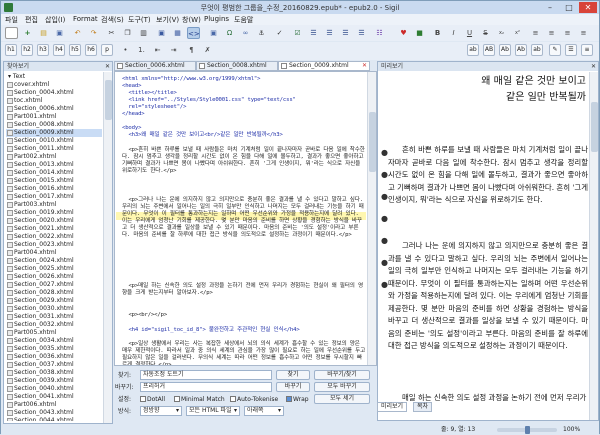 Image resolution: width=600 pixels, height=435 pixels. Describe the element at coordinates (206, 375) in the screenshot. I see `find-input: 자동조정 도트기` at that location.